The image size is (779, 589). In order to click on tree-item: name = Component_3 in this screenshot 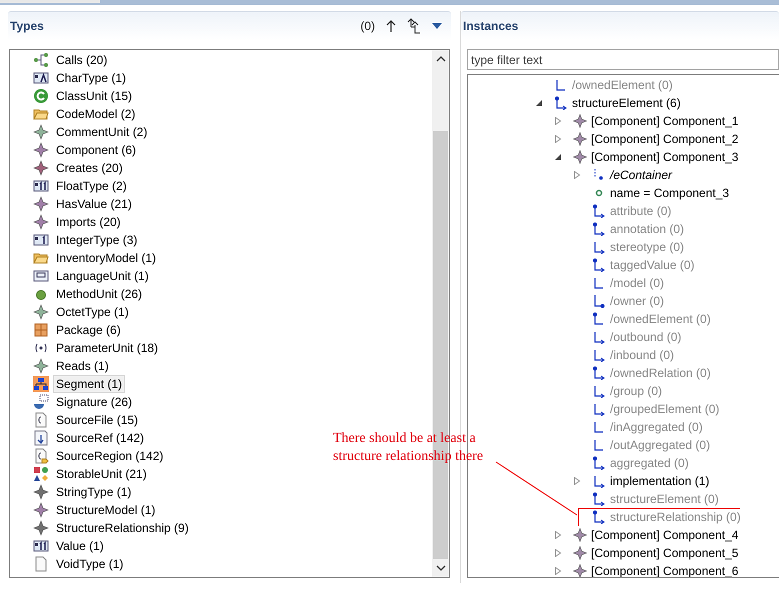, I will do `click(670, 193)`.